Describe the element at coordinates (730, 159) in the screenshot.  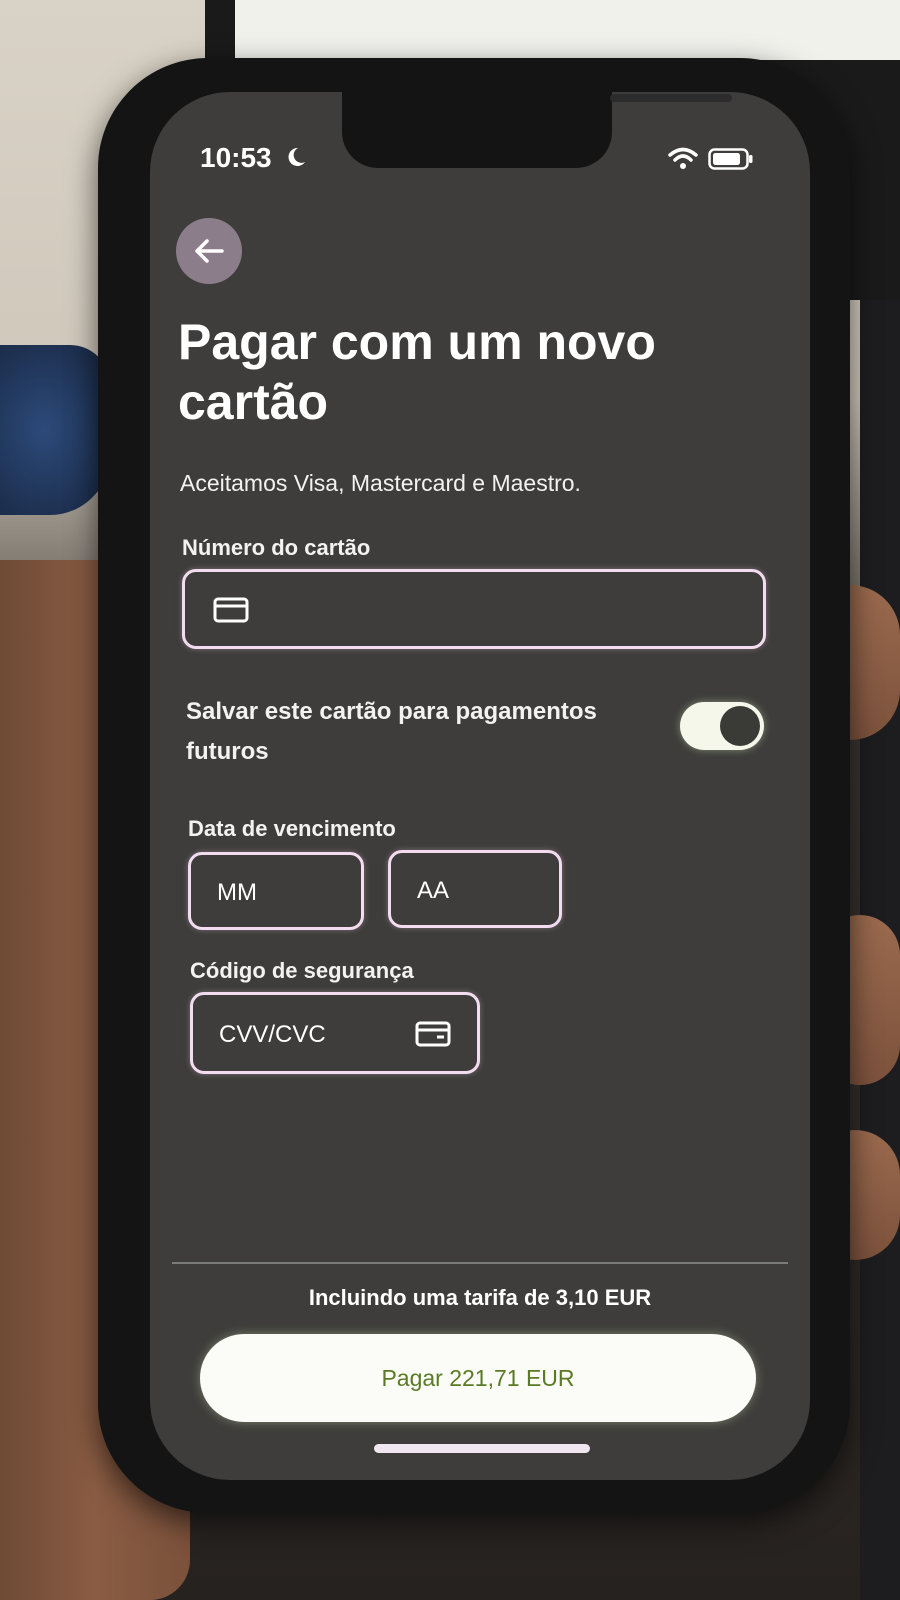
I see `battery-icon` at that location.